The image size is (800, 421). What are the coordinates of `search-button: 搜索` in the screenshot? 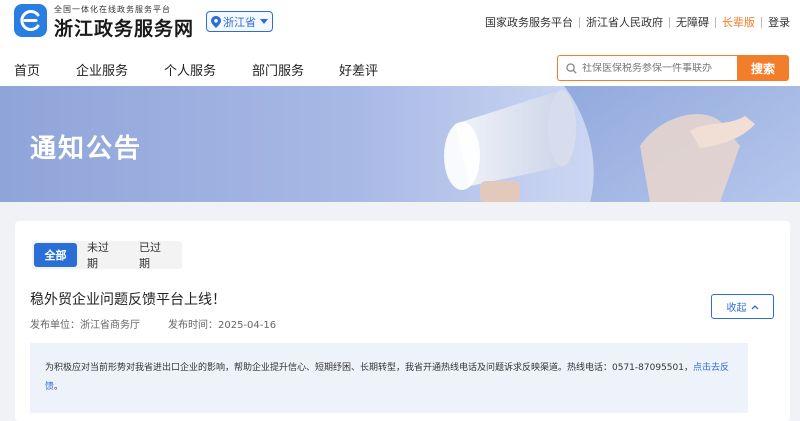 It's located at (763, 68).